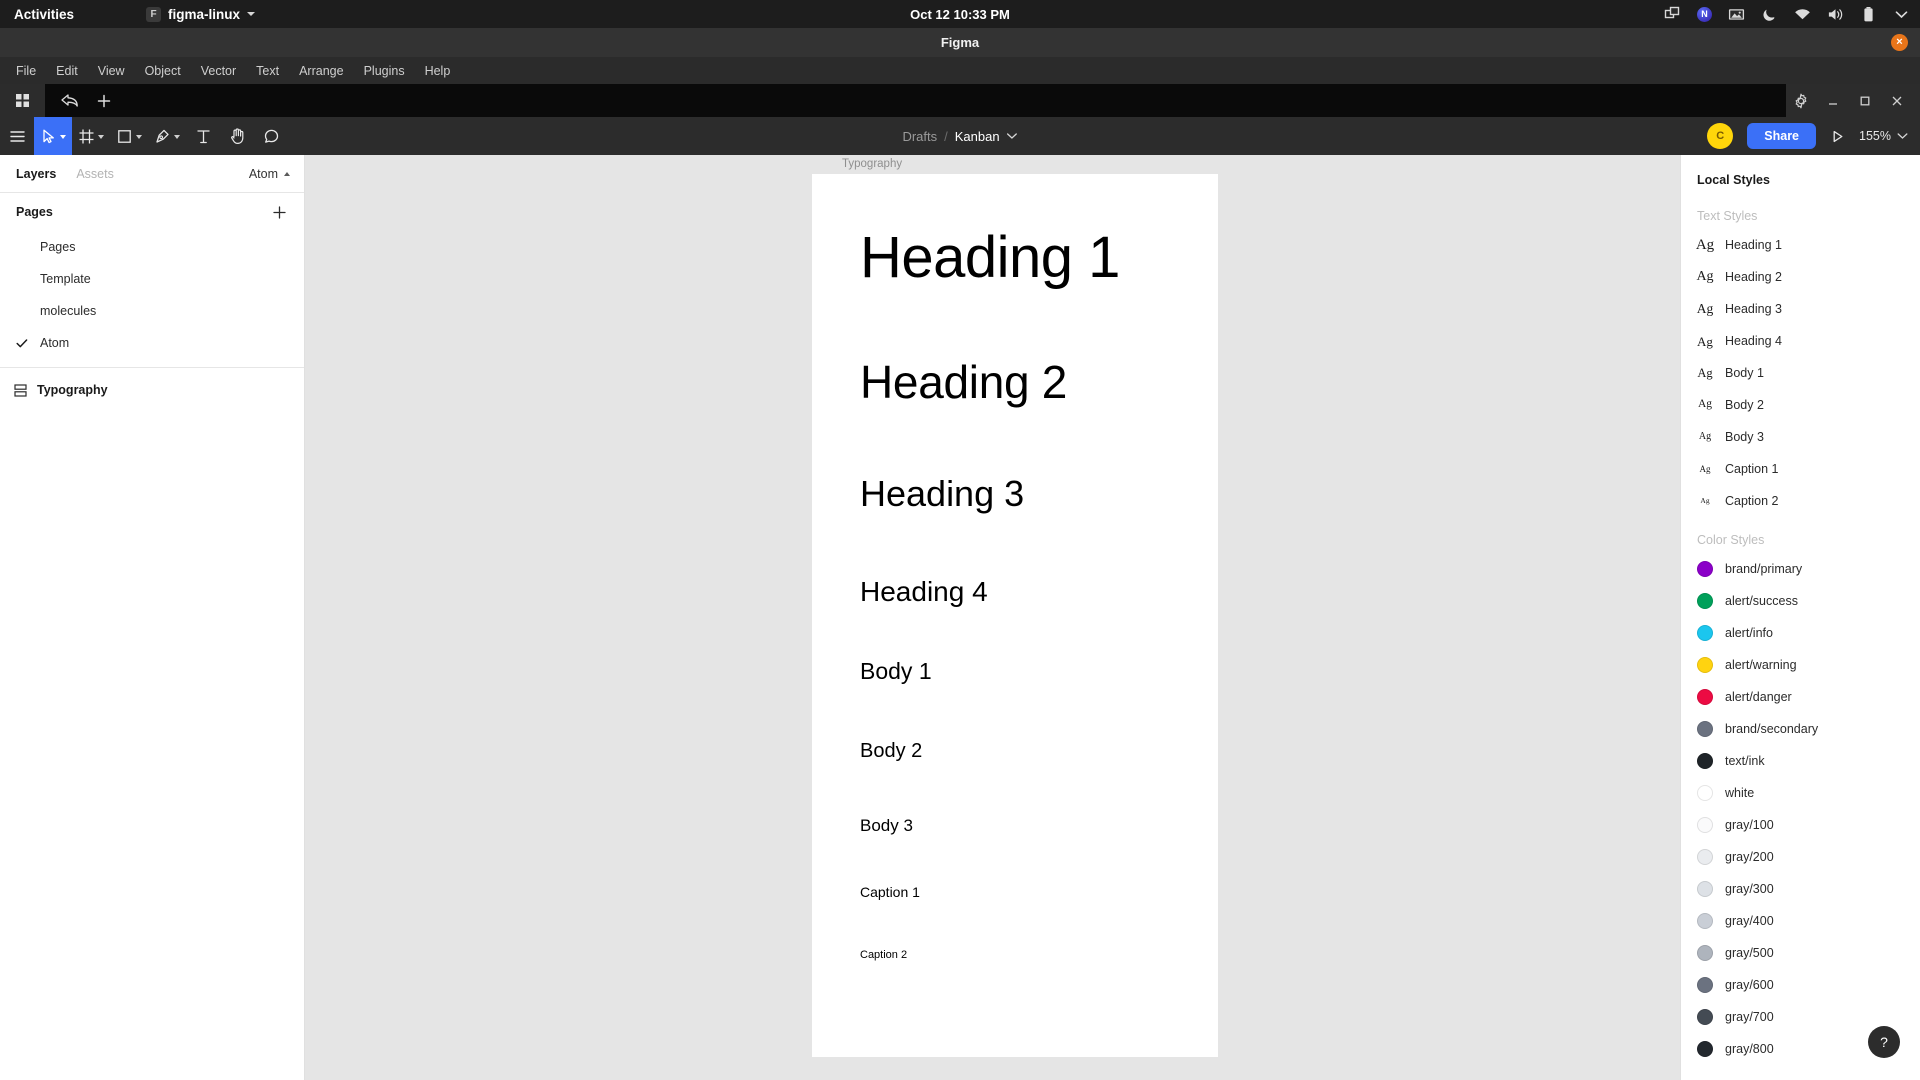 This screenshot has width=1920, height=1080. Describe the element at coordinates (1800, 921) in the screenshot. I see `color-style-gray-400: gray/400` at that location.